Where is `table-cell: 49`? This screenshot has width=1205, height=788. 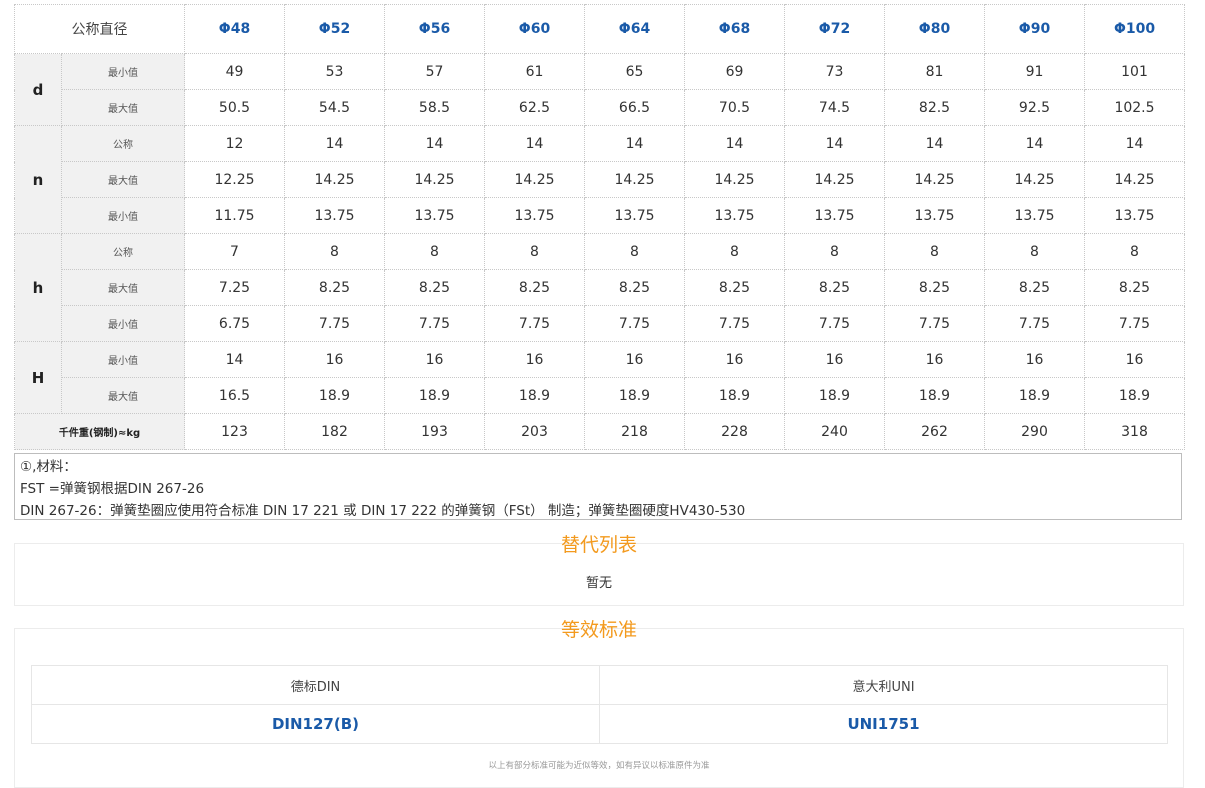
table-cell: 49 is located at coordinates (234, 71).